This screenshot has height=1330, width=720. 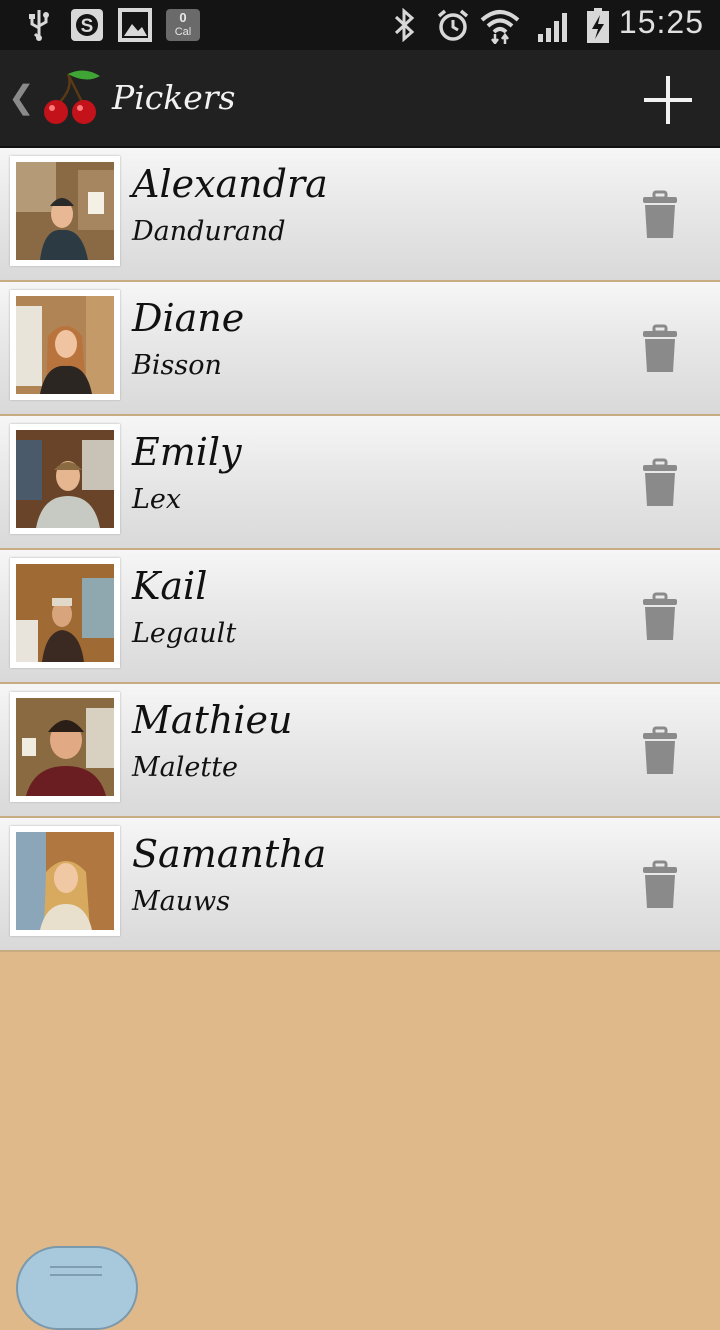 I want to click on page-title: Pickers, so click(x=174, y=97).